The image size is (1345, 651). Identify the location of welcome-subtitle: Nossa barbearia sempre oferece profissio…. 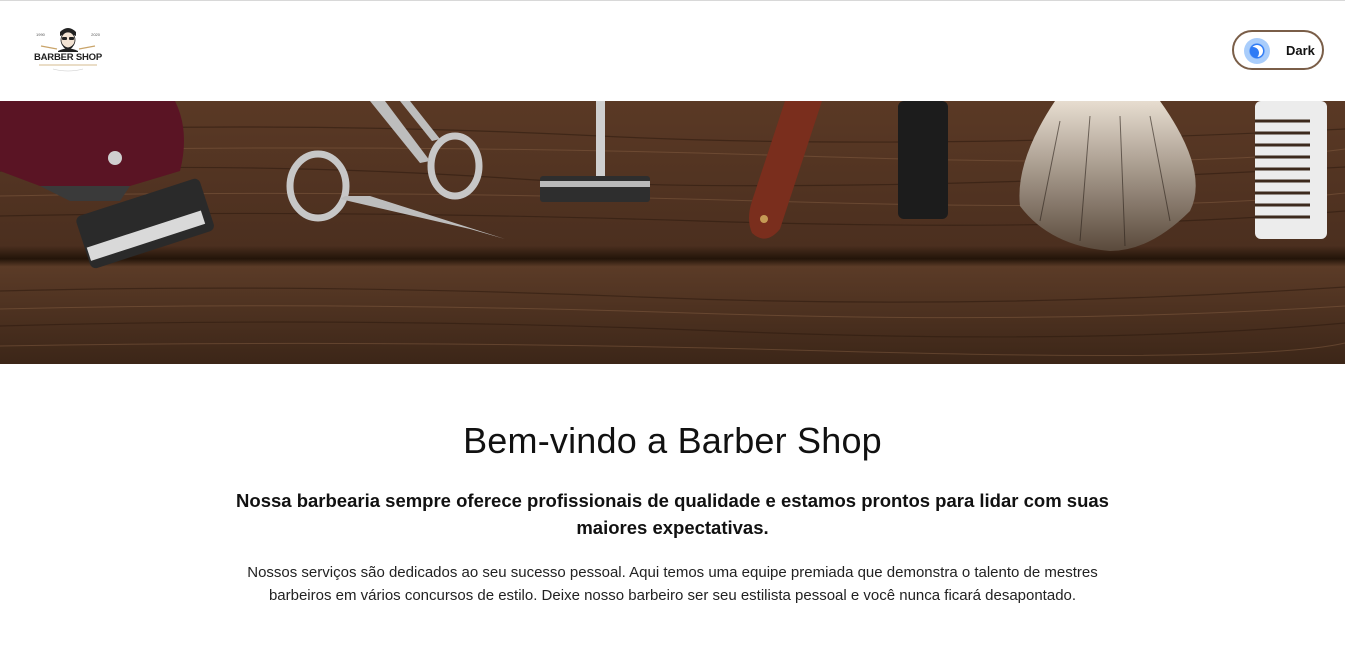
(672, 514).